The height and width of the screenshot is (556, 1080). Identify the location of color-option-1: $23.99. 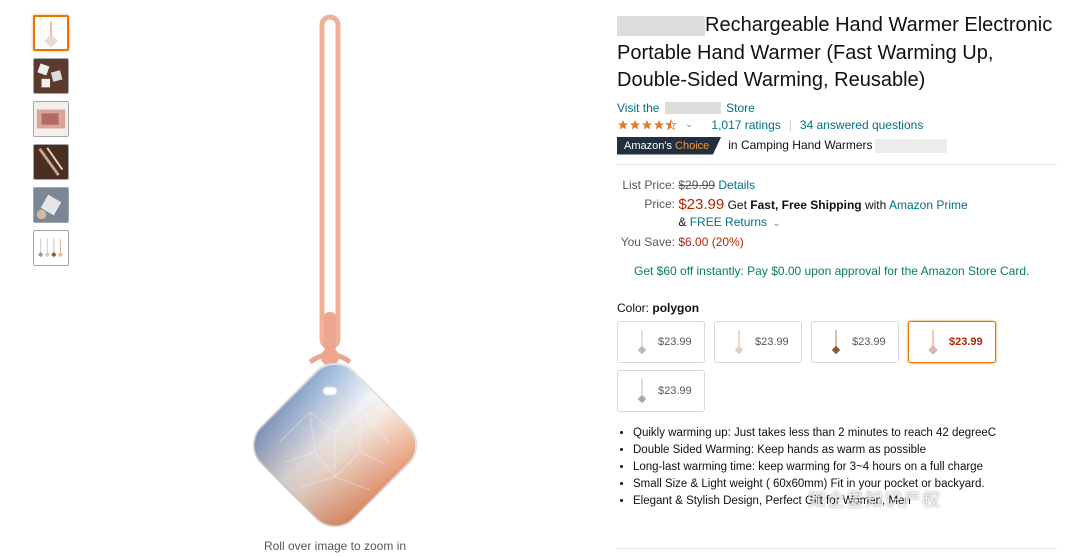
(661, 341).